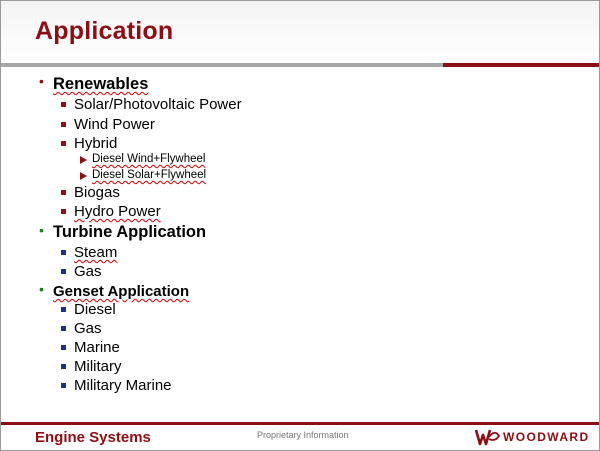 The height and width of the screenshot is (451, 600). Describe the element at coordinates (546, 437) in the screenshot. I see `woodward-logo-text: WOODWARD` at that location.